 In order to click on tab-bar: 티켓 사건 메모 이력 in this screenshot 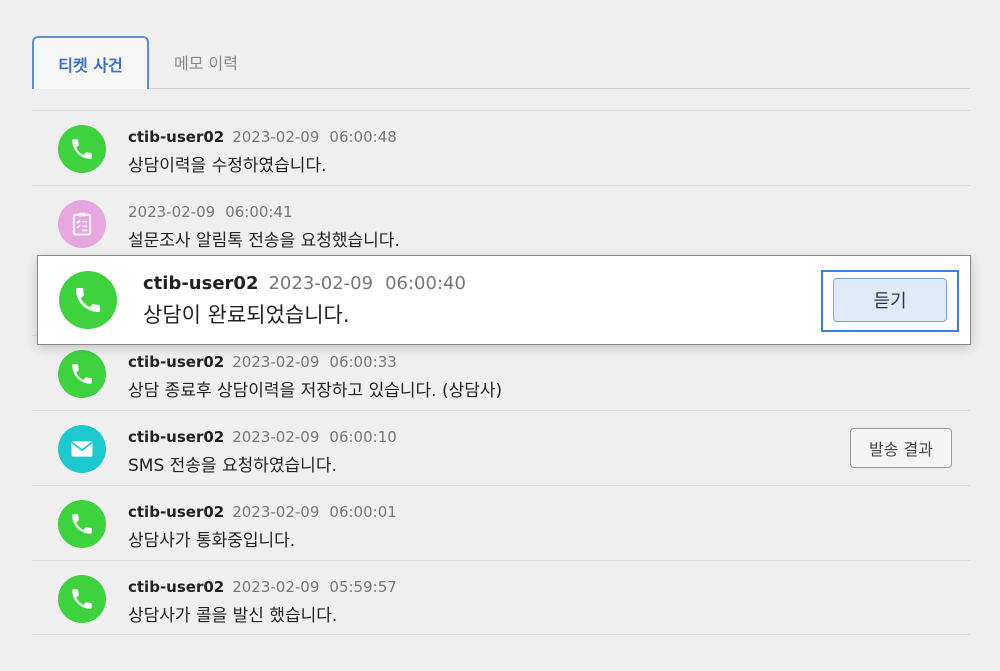, I will do `click(501, 62)`.